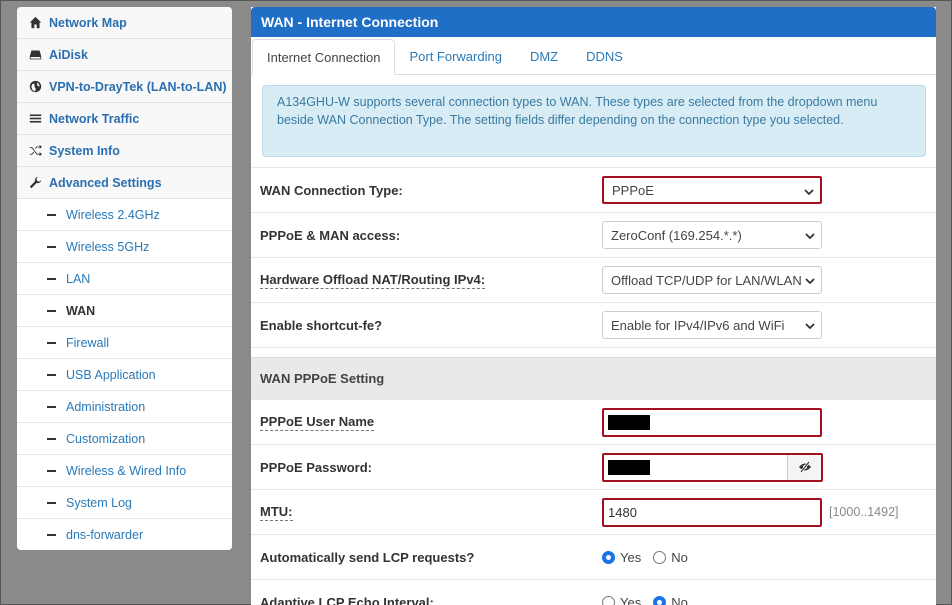 The image size is (952, 605). I want to click on echo-yes-label: Yes, so click(631, 599).